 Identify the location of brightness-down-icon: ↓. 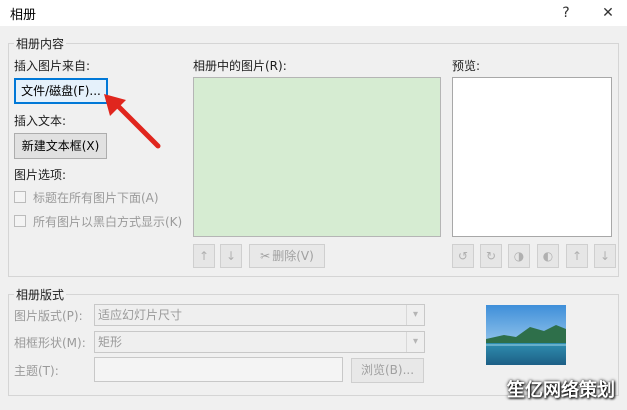
(605, 256).